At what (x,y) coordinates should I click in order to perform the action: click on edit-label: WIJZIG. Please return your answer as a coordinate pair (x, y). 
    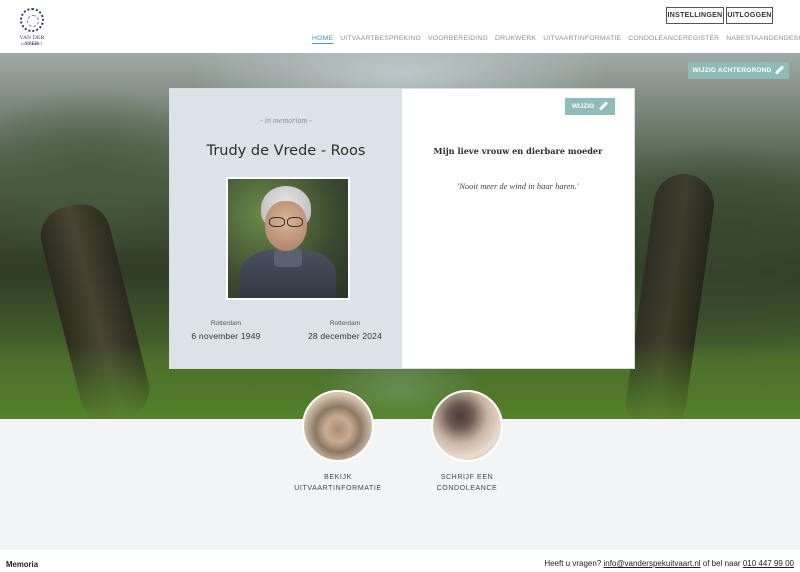
    Looking at the image, I should click on (583, 106).